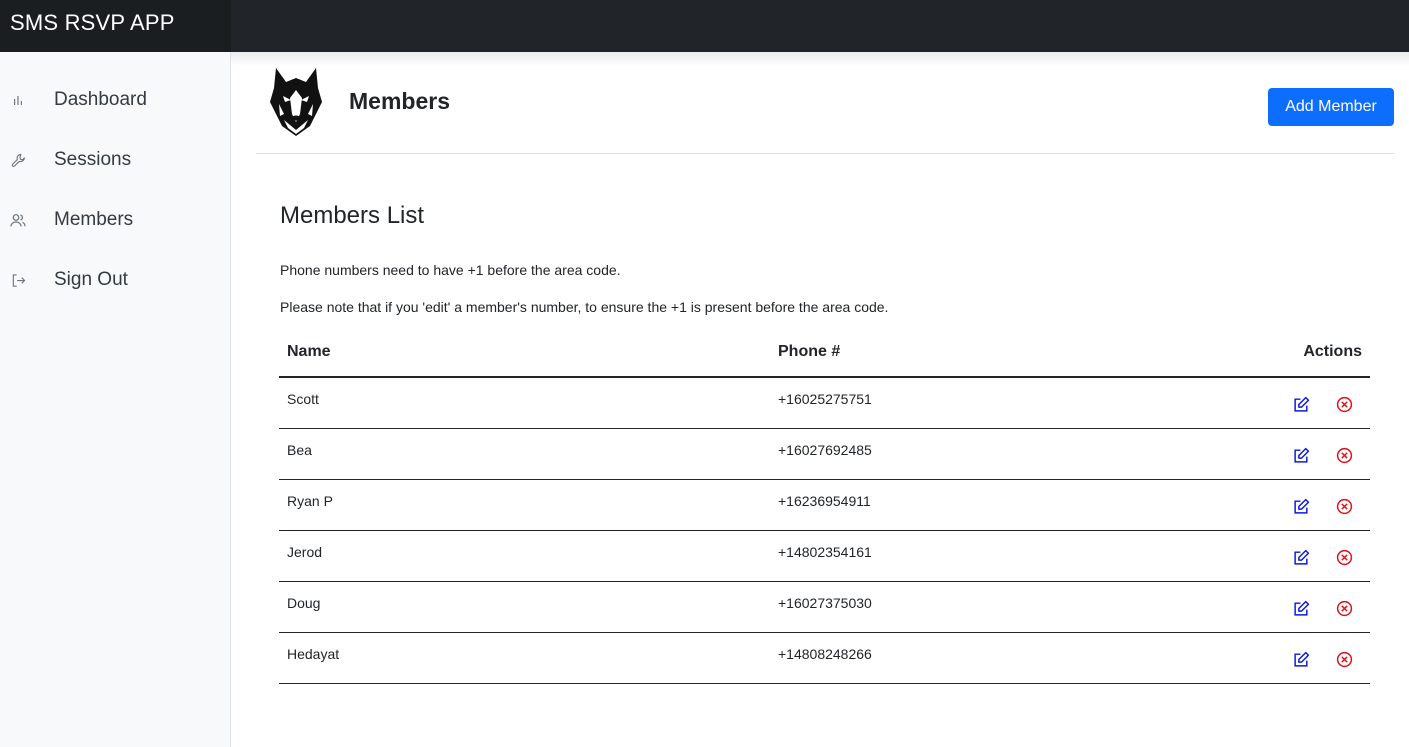 The image size is (1409, 747). Describe the element at coordinates (94, 219) in the screenshot. I see `sidebar-item-label: Members` at that location.